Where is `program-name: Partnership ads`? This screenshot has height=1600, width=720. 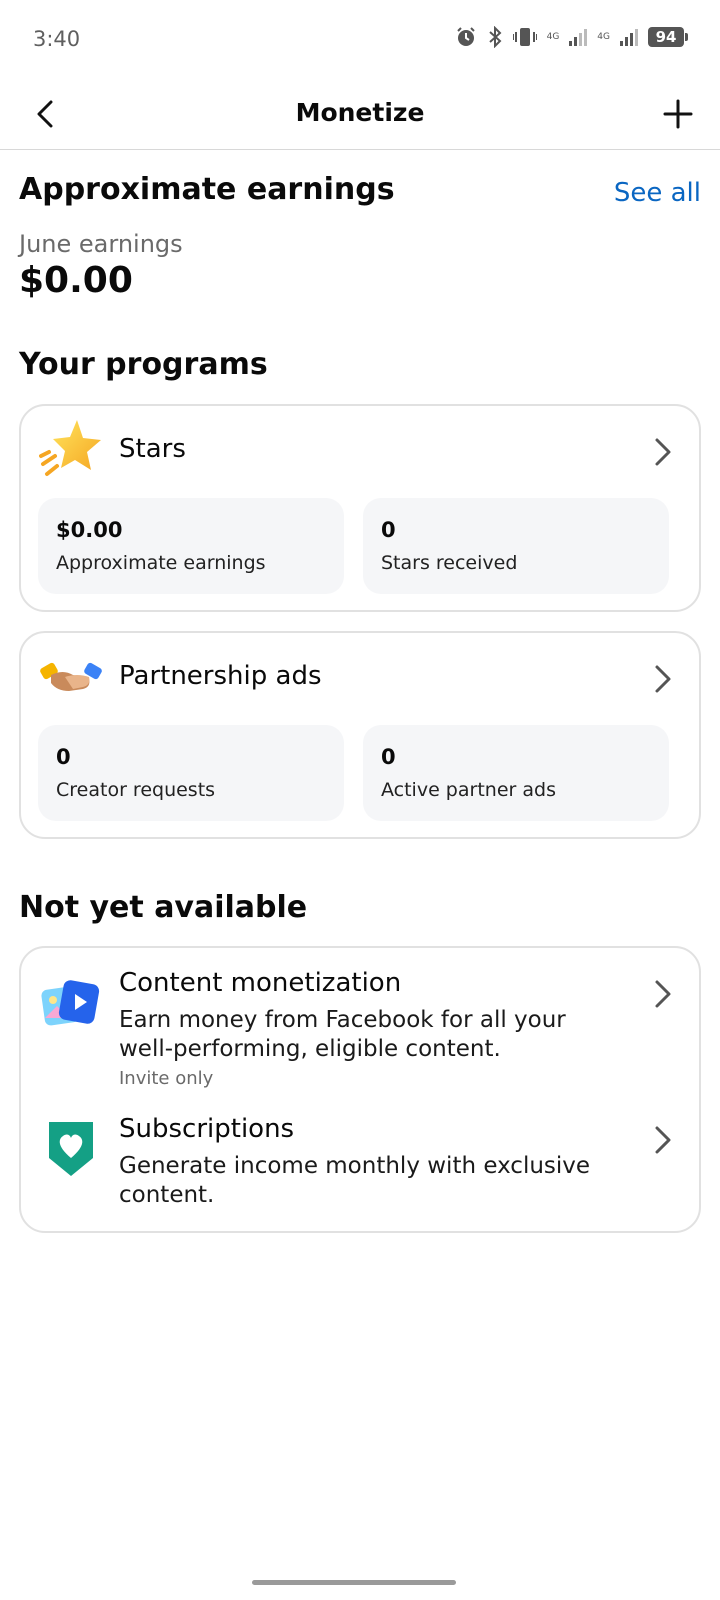 program-name: Partnership ads is located at coordinates (220, 676).